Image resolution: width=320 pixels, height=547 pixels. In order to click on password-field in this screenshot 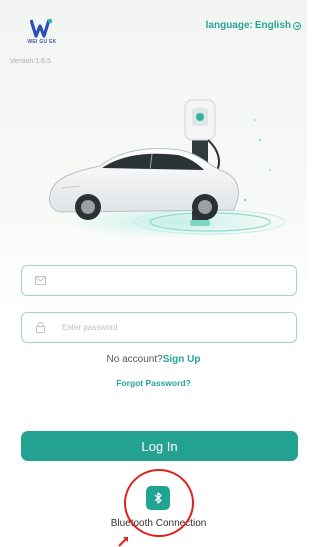, I will do `click(159, 327)`.